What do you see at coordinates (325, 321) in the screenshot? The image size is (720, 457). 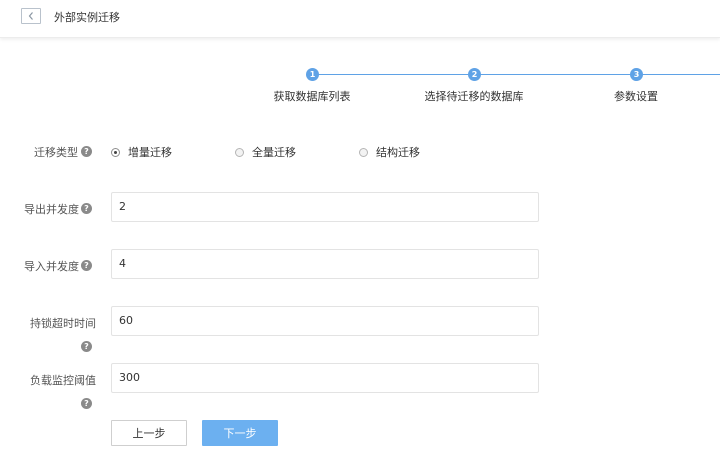 I see `lock-timeout-input: 60` at bounding box center [325, 321].